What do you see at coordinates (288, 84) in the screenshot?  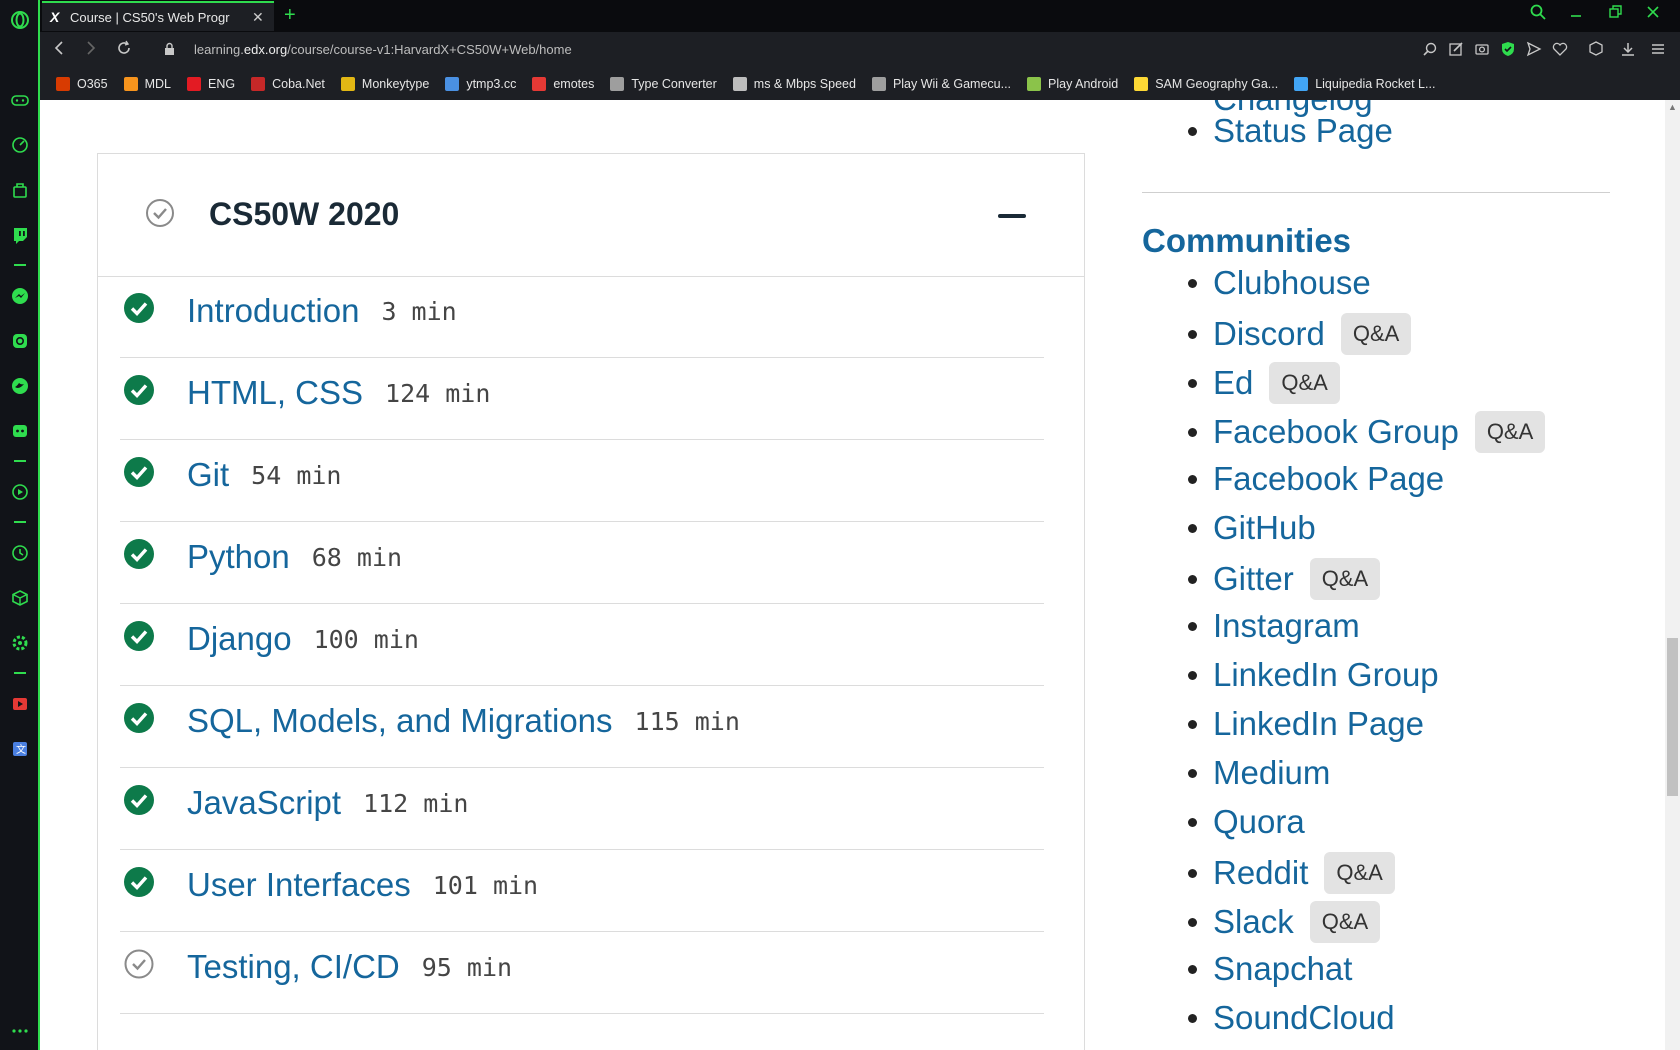 I see `bookmark-item: Coba.Net` at bounding box center [288, 84].